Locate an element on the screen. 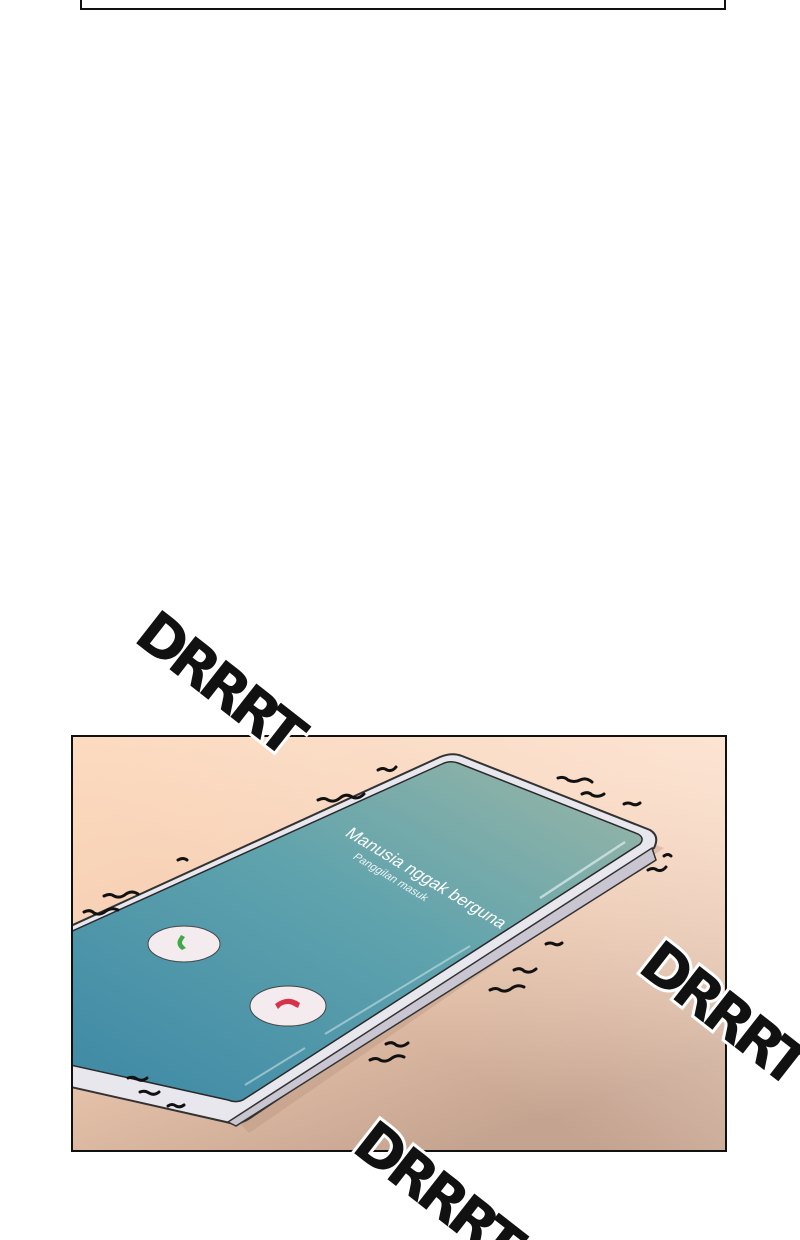 The image size is (800, 1240). decline-call-button is located at coordinates (288, 1006).